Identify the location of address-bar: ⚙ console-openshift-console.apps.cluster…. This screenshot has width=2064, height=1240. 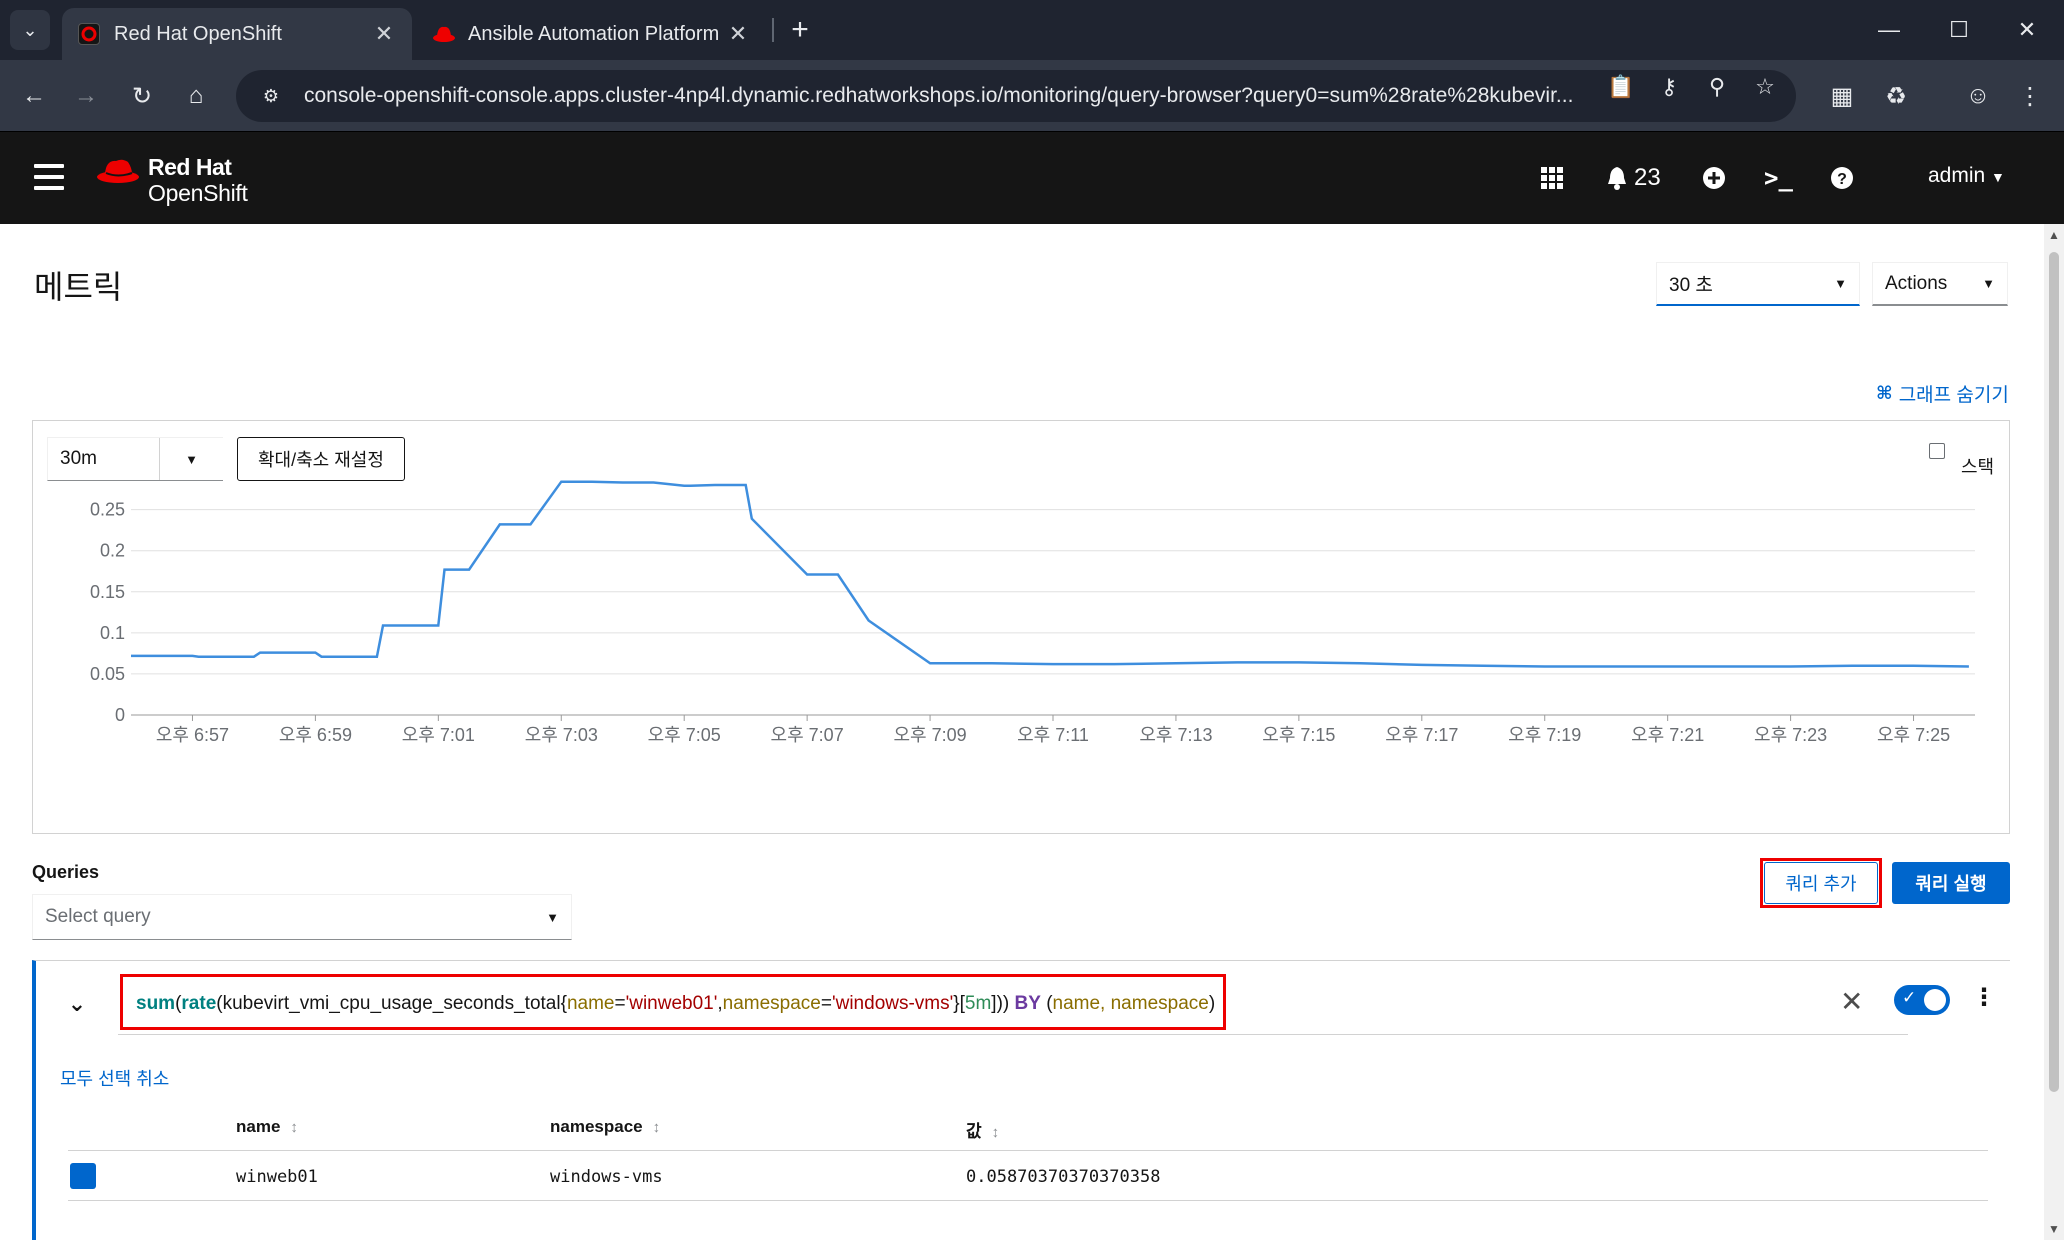
(1016, 96).